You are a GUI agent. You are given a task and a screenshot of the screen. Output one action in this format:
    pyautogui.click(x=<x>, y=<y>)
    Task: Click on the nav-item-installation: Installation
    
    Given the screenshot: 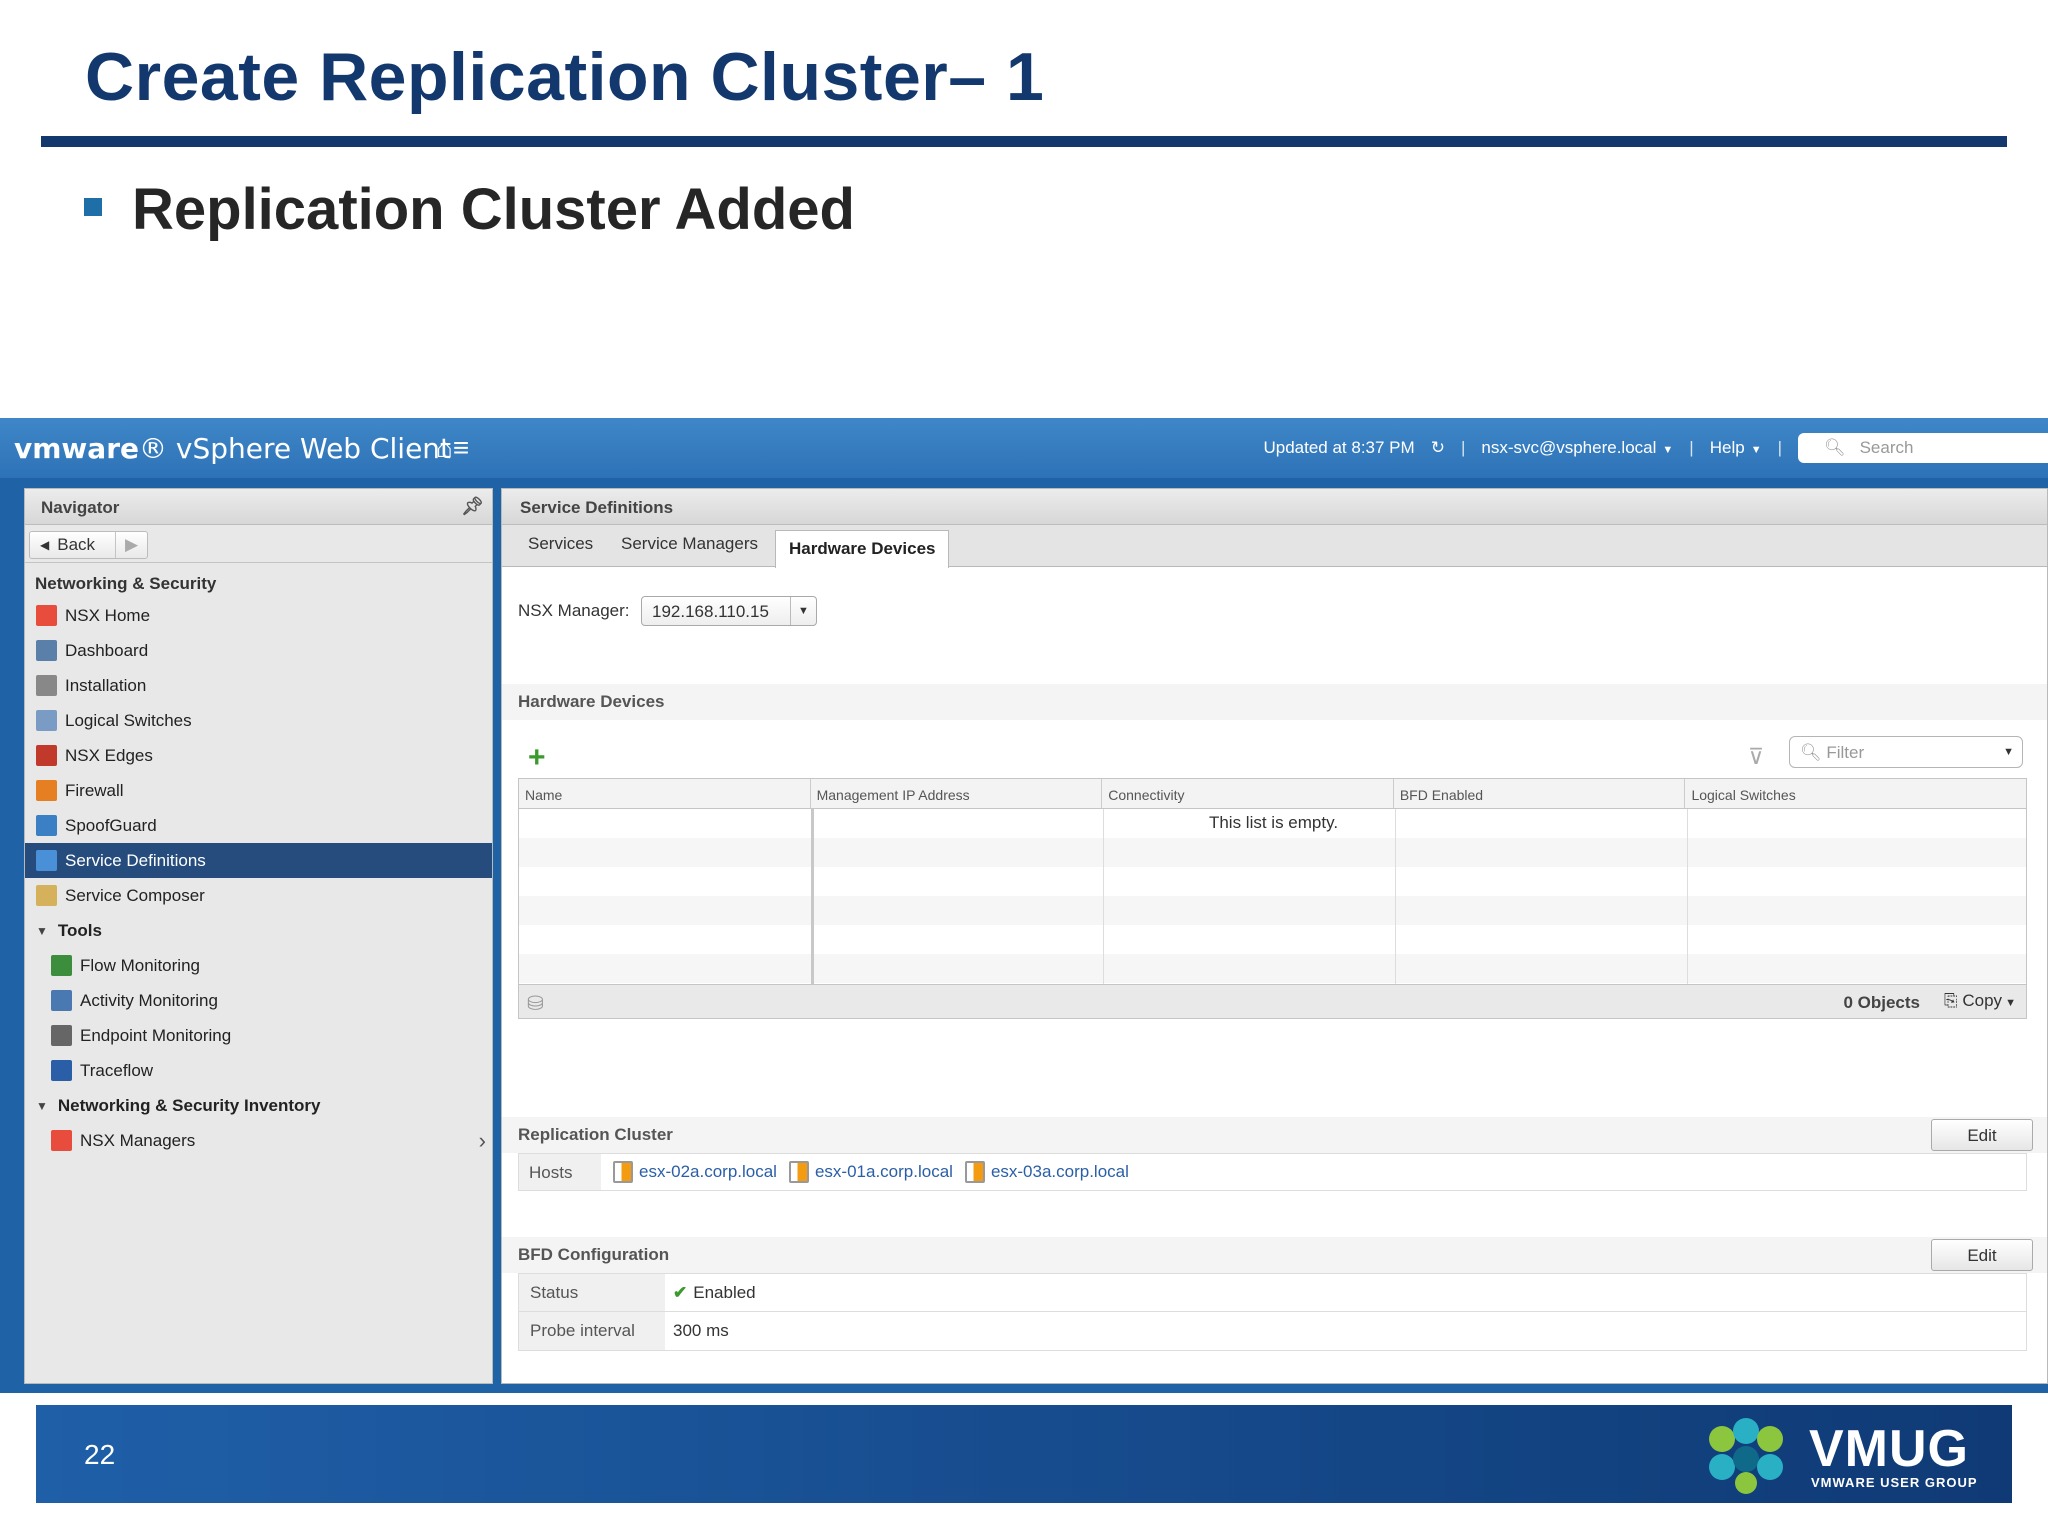 What is the action you would take?
    pyautogui.click(x=258, y=685)
    